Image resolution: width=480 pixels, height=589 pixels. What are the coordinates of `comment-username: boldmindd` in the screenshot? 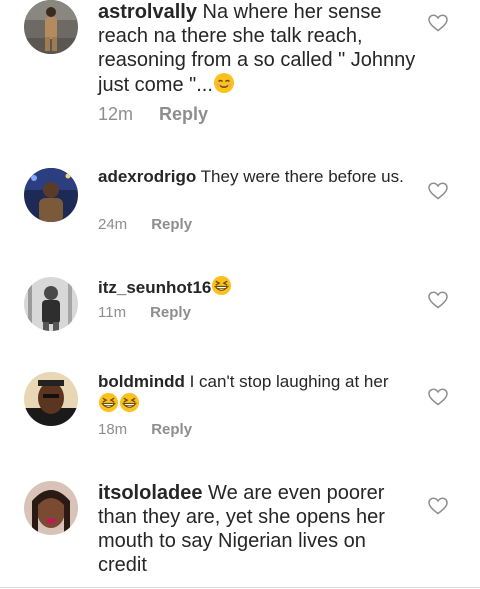 It's located at (141, 381).